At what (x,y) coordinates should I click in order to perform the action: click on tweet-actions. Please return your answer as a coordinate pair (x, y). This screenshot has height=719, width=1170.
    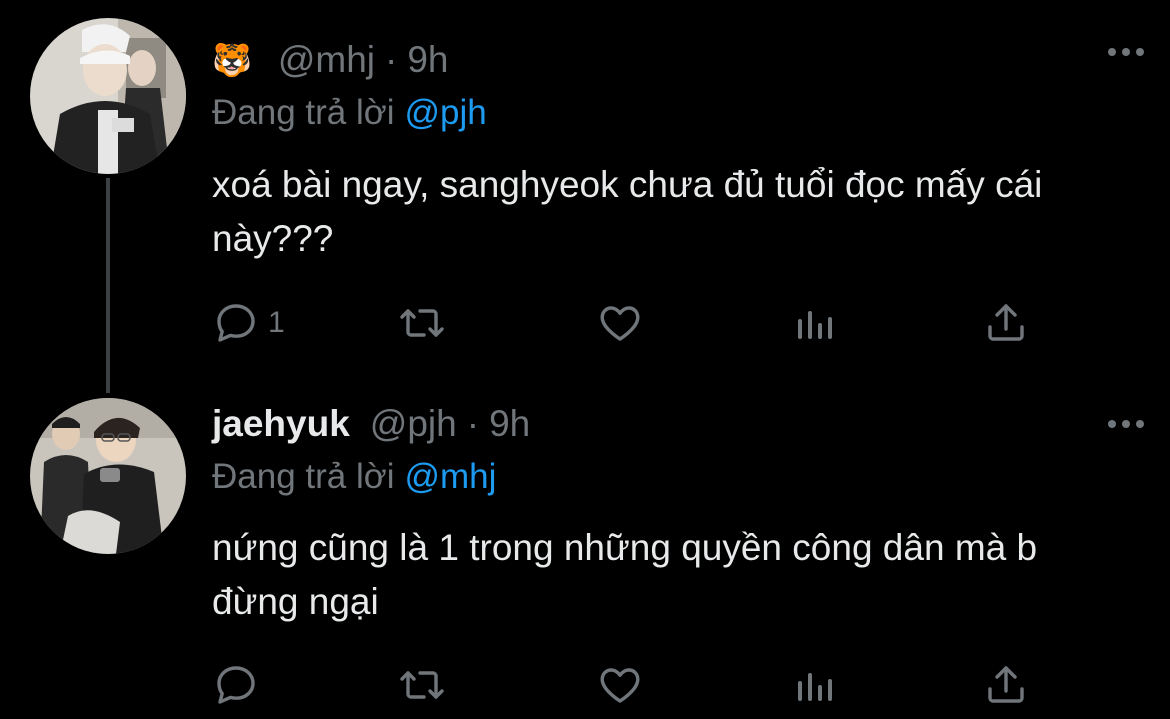
    Looking at the image, I should click on (622, 685).